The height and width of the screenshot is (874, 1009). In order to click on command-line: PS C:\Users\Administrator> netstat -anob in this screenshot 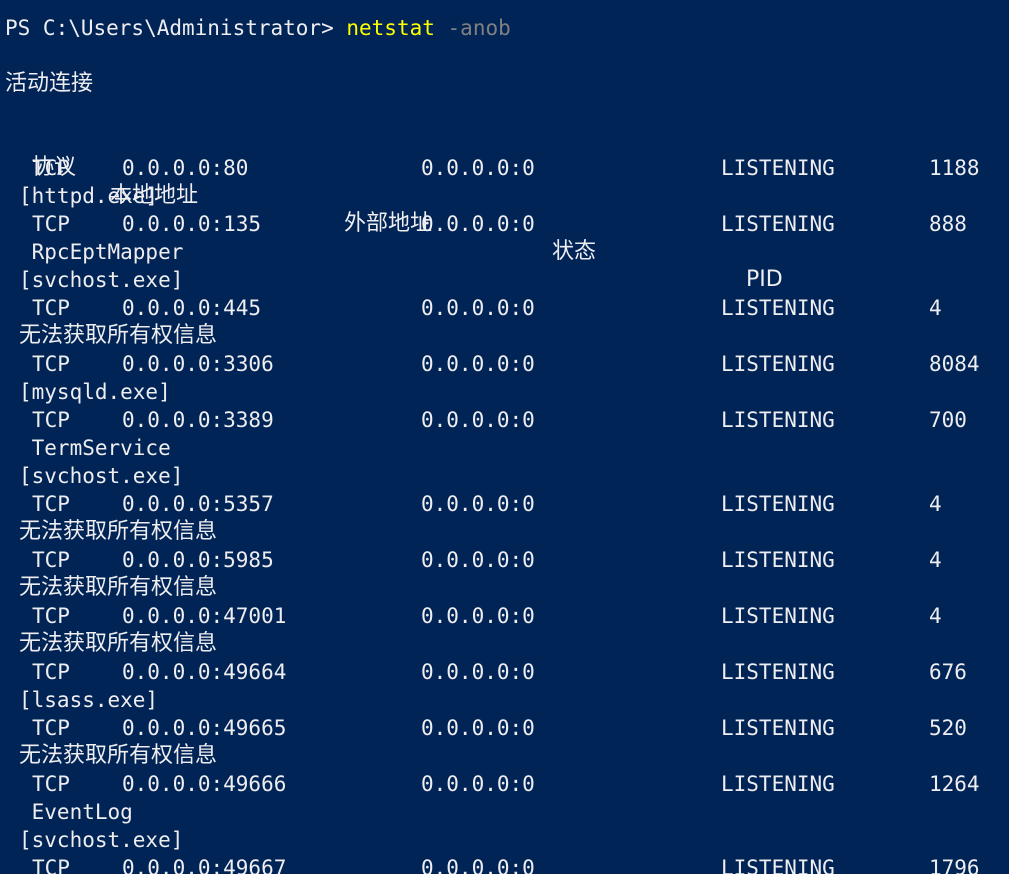, I will do `click(258, 28)`.